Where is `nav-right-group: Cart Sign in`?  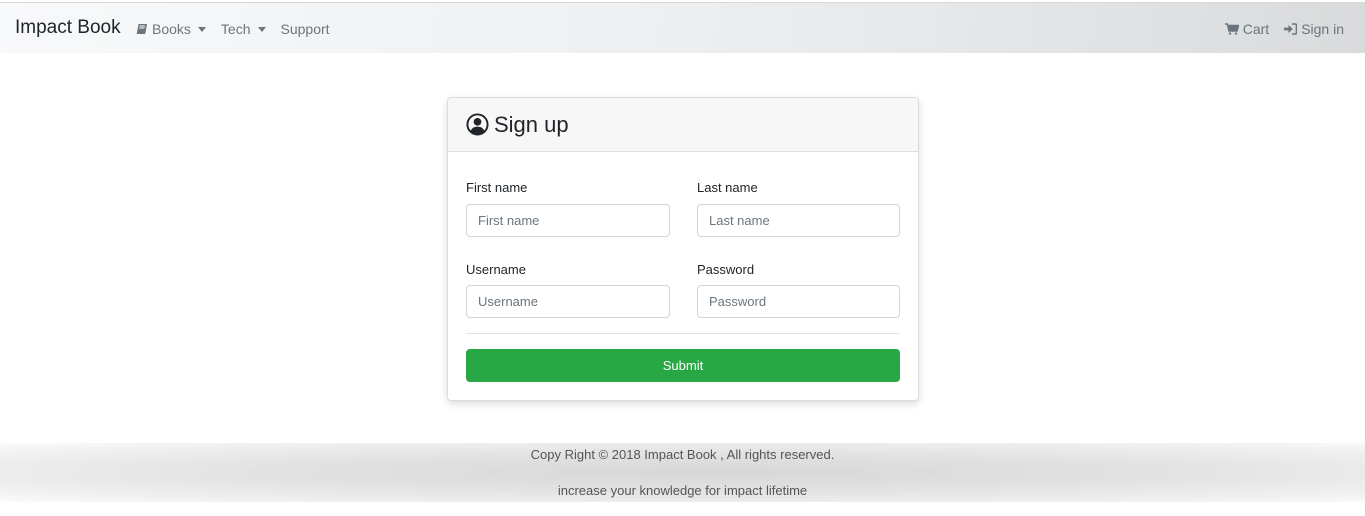 nav-right-group: Cart Sign in is located at coordinates (1284, 29).